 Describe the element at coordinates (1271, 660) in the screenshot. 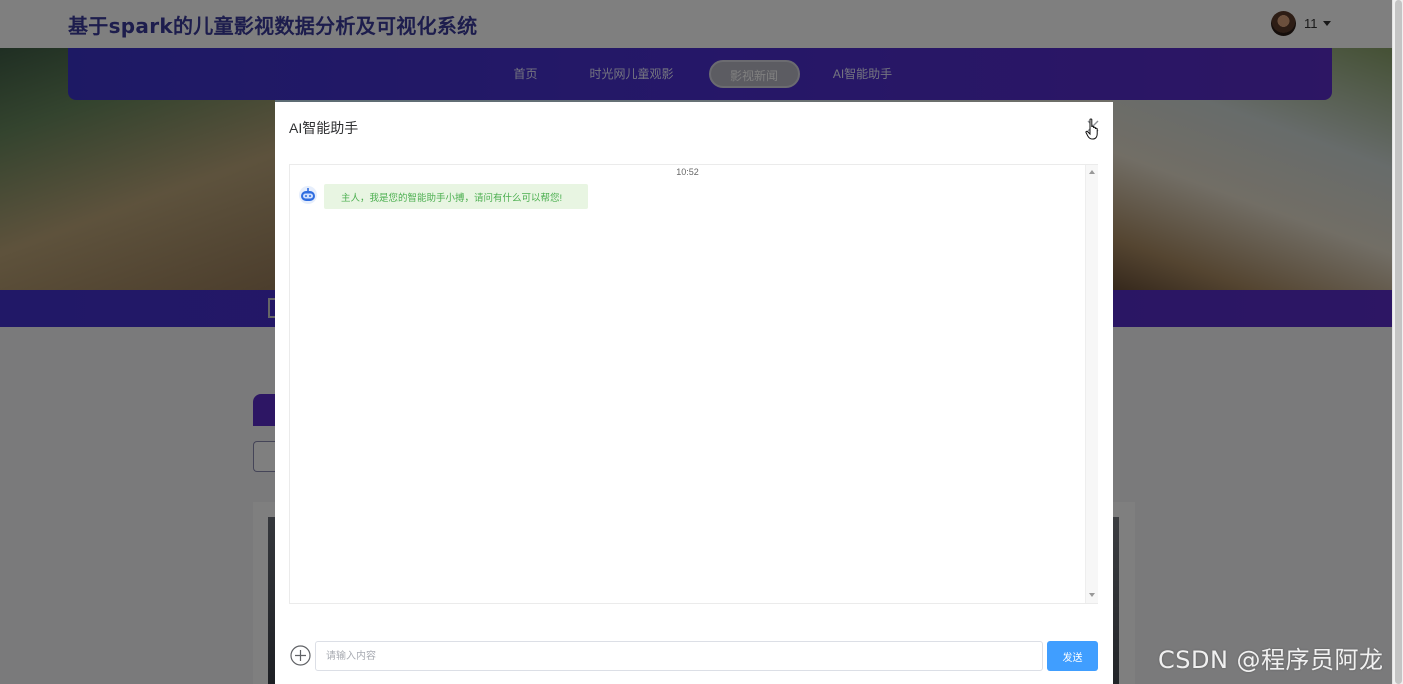

I see `watermark: CSDN @程序员阿龙` at that location.